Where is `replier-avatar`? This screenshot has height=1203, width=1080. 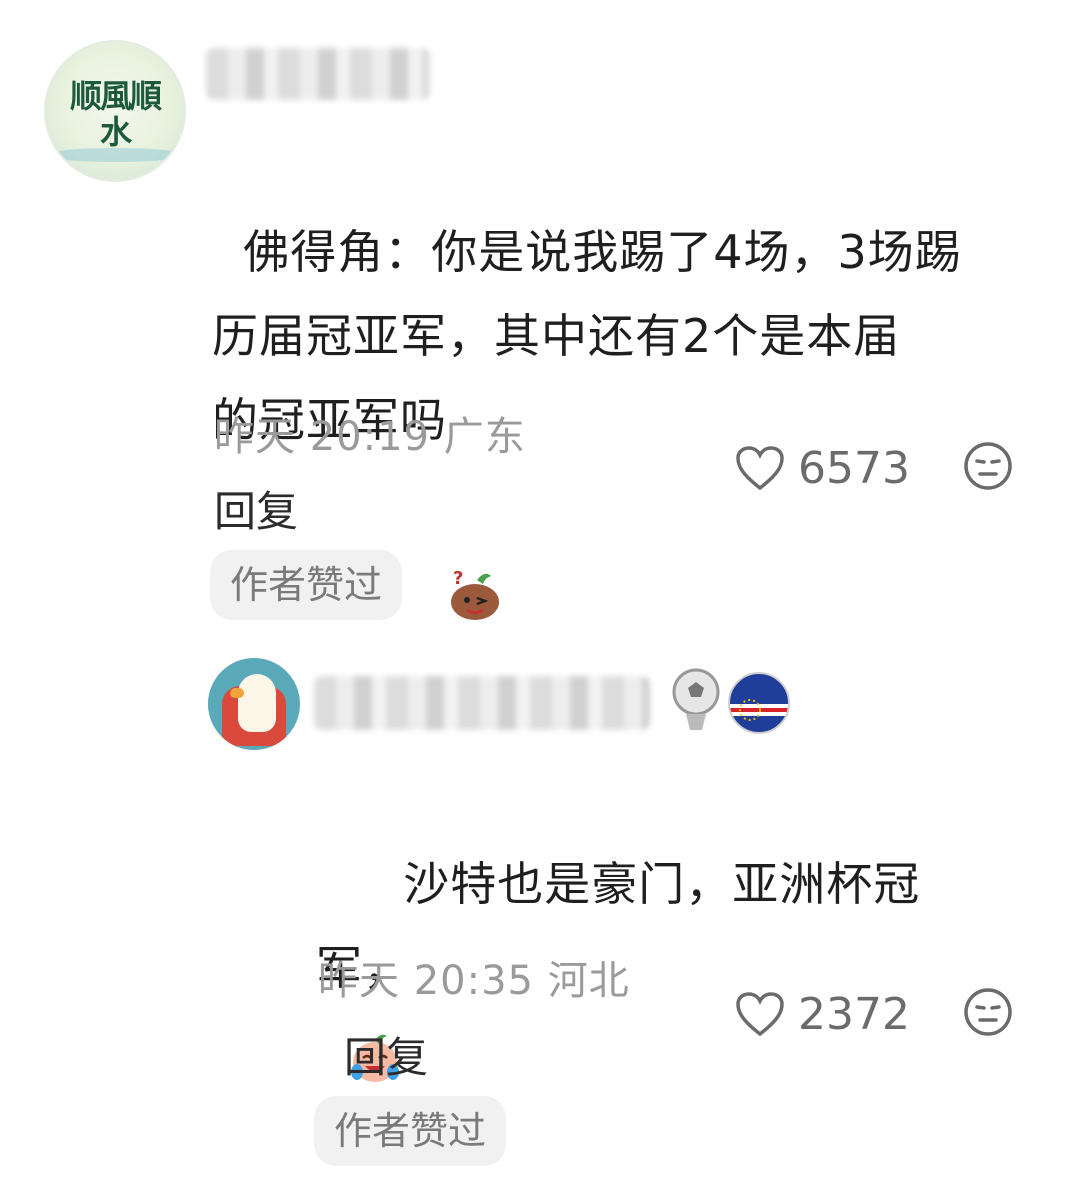 replier-avatar is located at coordinates (254, 704).